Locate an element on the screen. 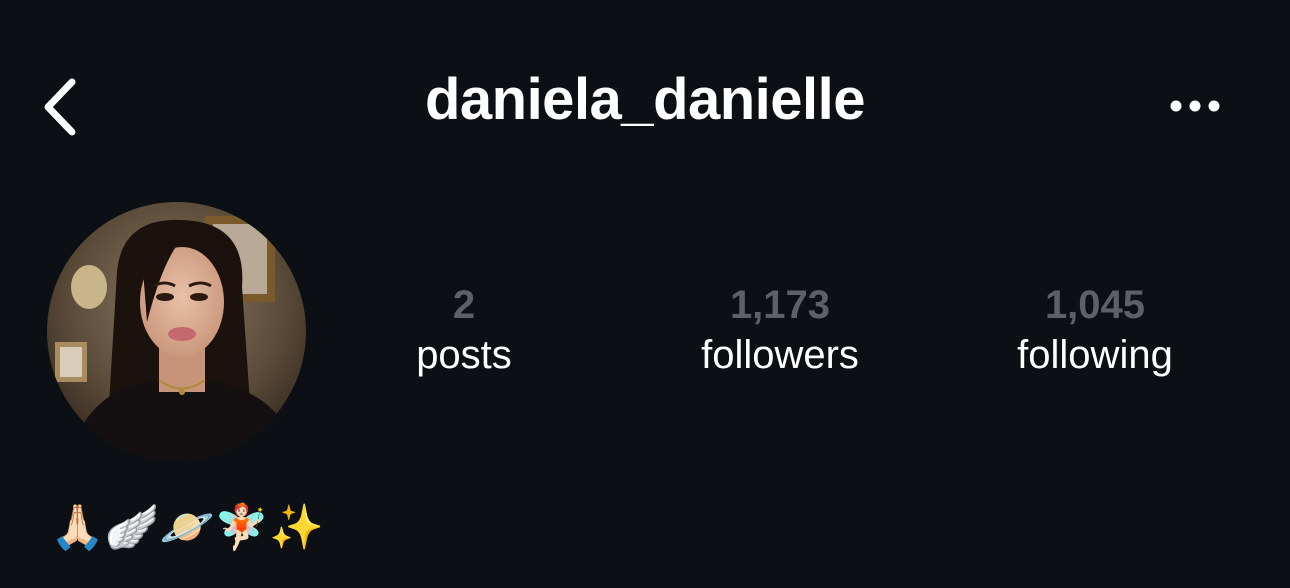 The height and width of the screenshot is (588, 1290). following-stat: 1,045 following is located at coordinates (1095, 330).